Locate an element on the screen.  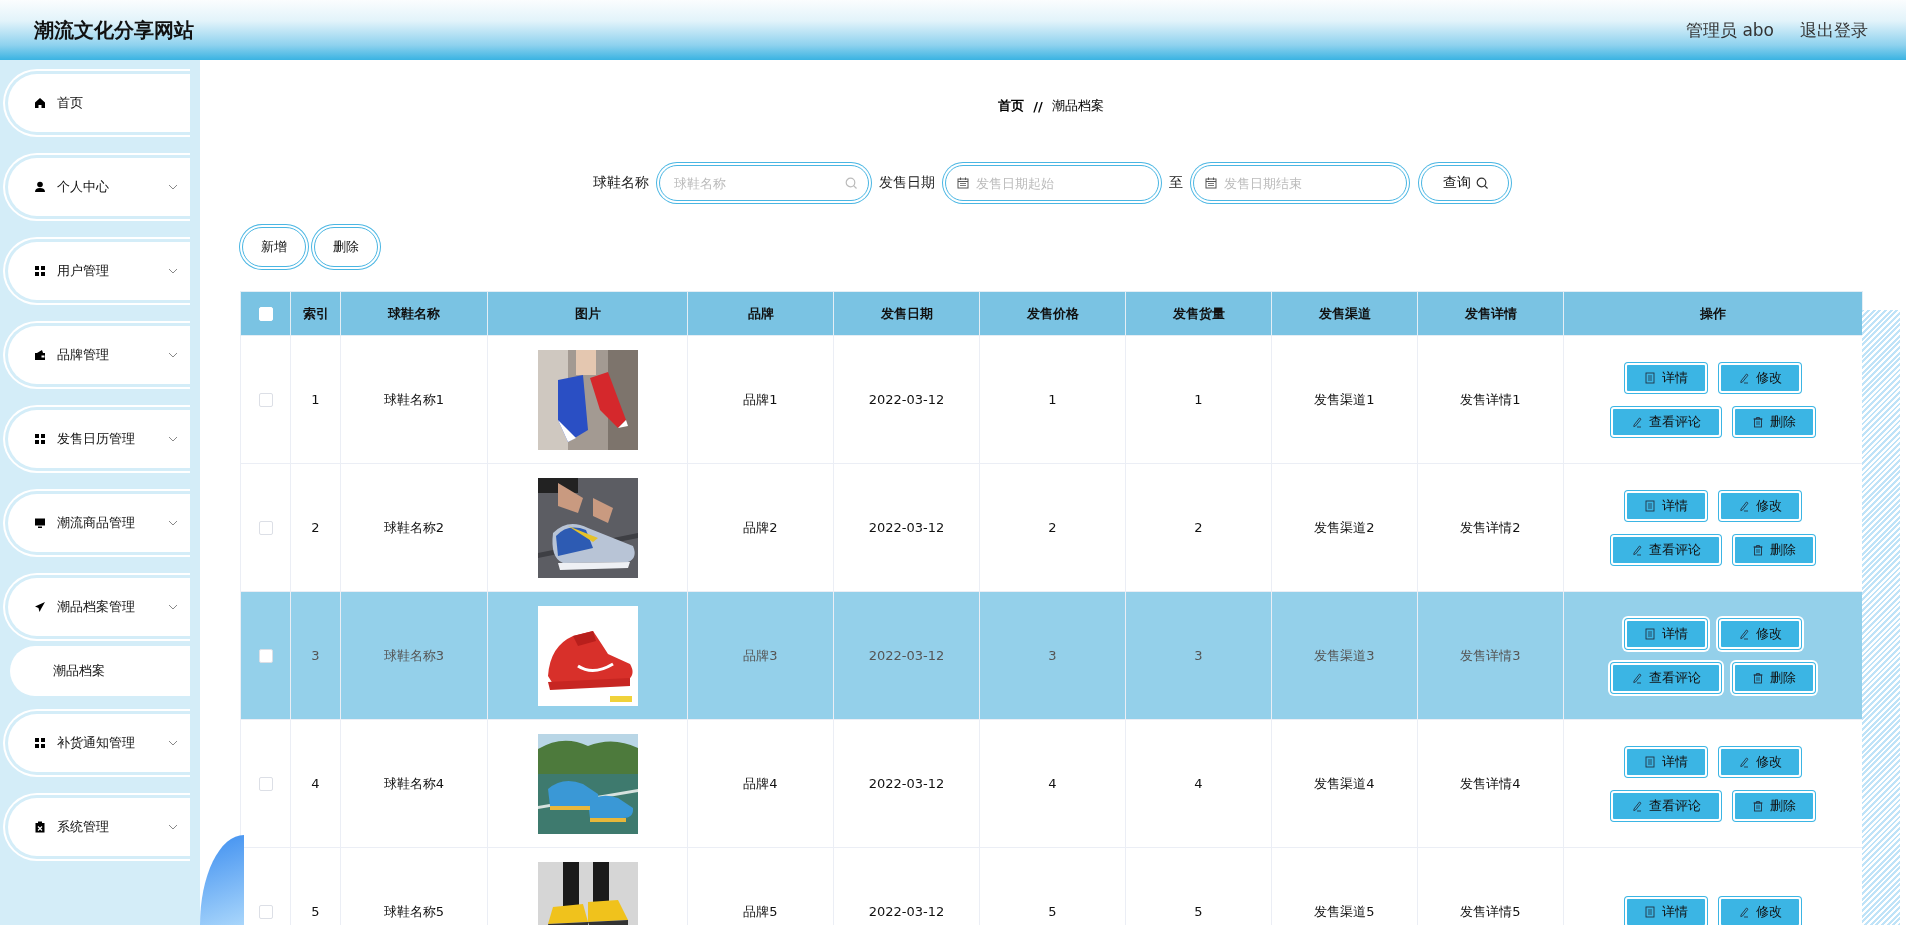
table-row: 3 球鞋名称3 品牌3 2022-03-12 3 3 发售渠道3 发售详情3 详情 修改 查看评论 删除 is located at coordinates (1051, 655).